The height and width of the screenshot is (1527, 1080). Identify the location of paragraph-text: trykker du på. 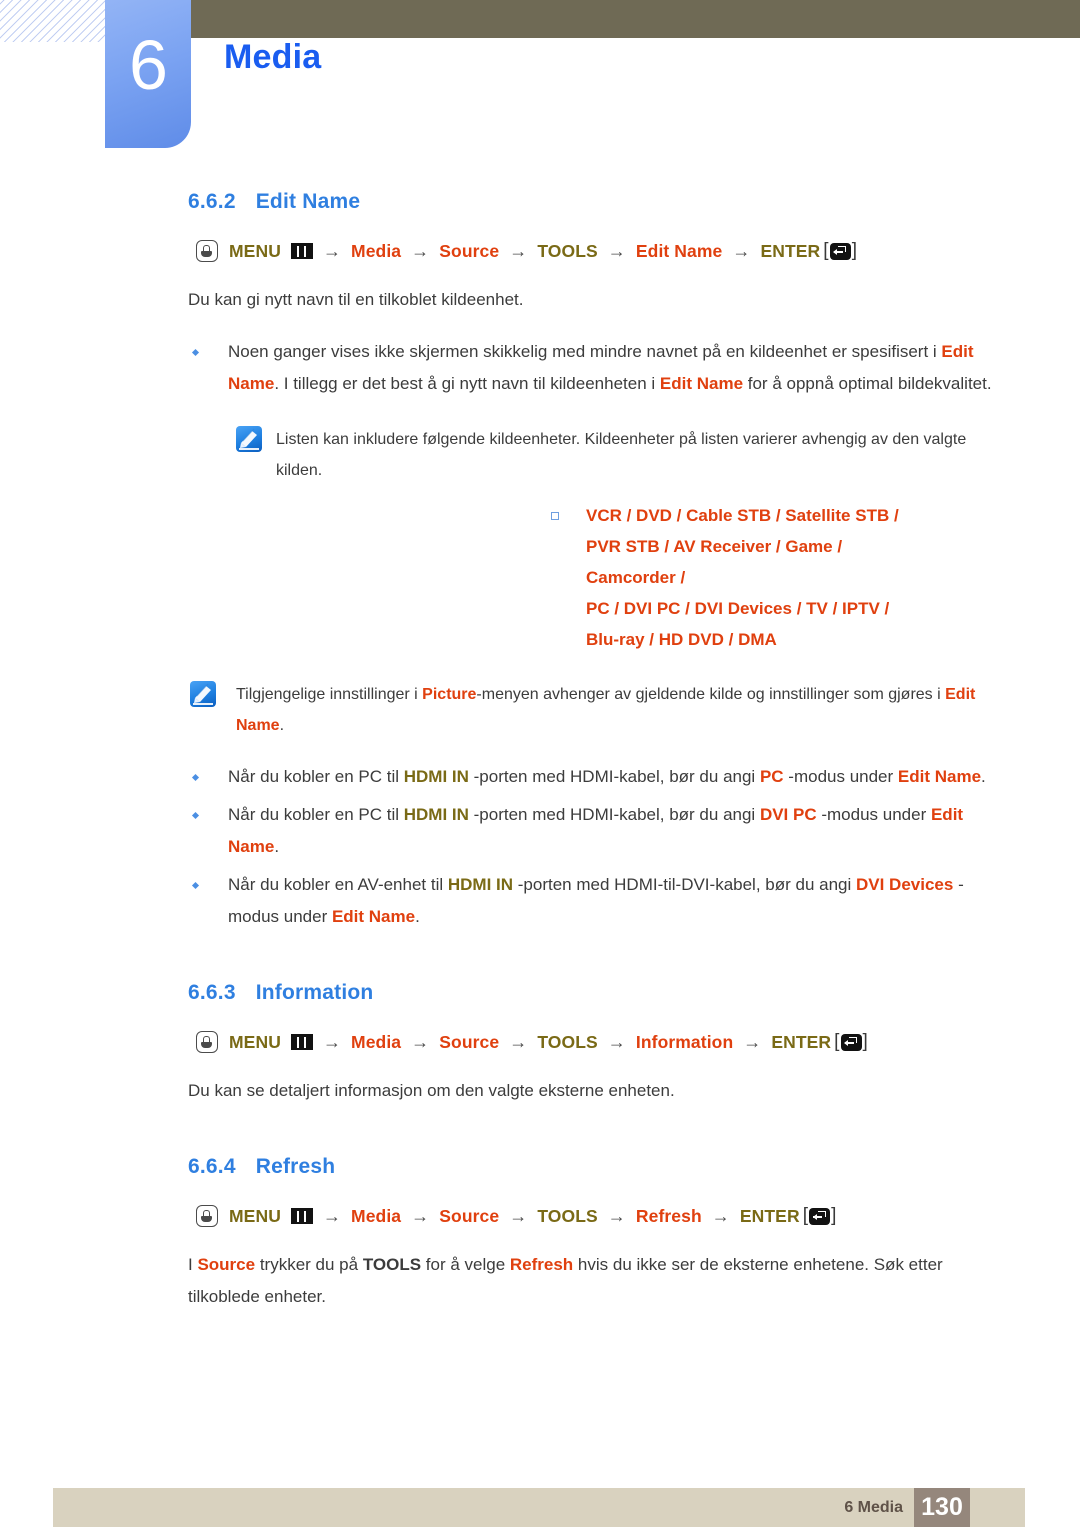
(309, 1264).